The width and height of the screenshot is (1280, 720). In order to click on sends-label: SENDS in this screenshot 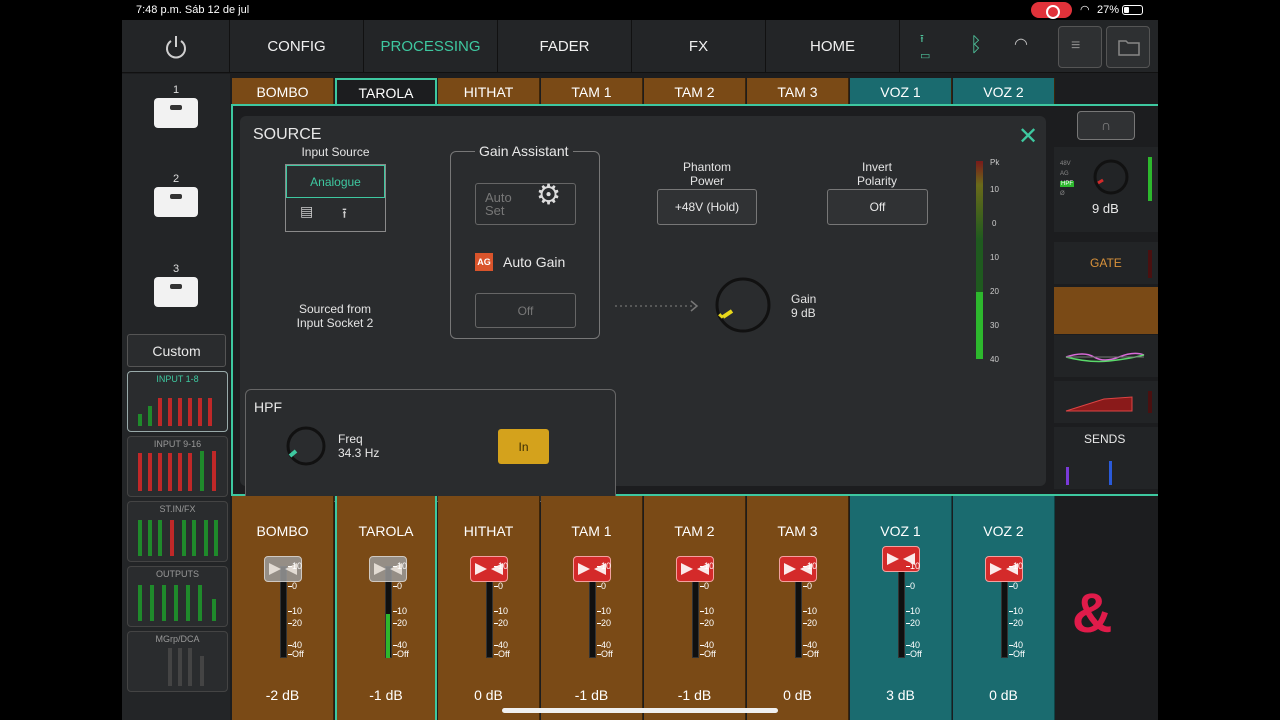, I will do `click(1105, 439)`.